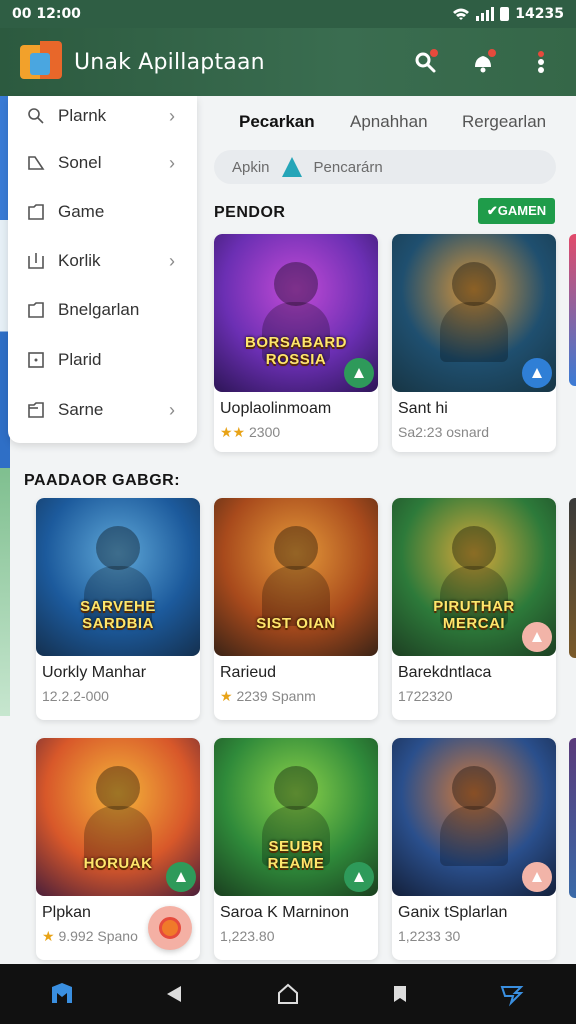  What do you see at coordinates (296, 817) in the screenshot?
I see `game-thumbnail: SEUBR REAME` at bounding box center [296, 817].